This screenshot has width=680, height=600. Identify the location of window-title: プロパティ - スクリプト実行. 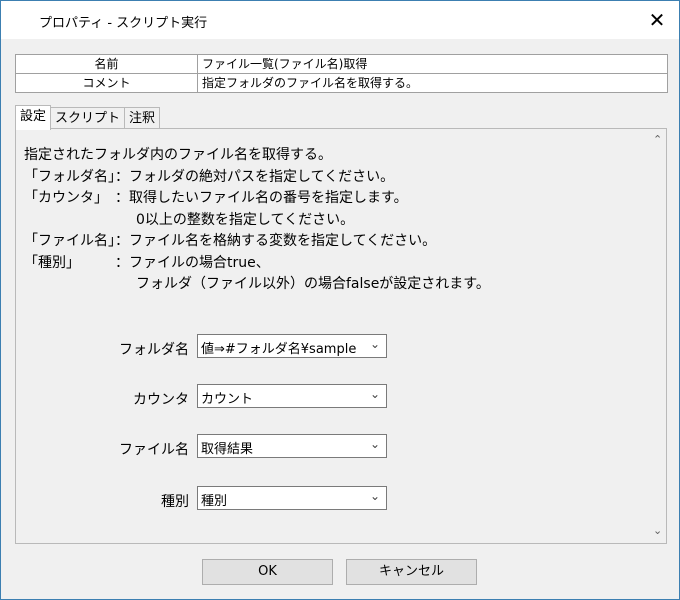
(123, 23).